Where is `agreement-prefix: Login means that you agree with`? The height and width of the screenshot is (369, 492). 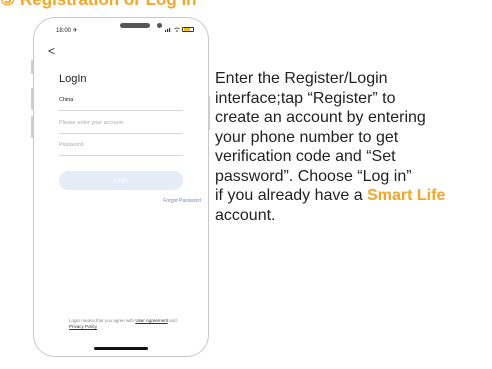 agreement-prefix: Login means that you agree with is located at coordinates (102, 320).